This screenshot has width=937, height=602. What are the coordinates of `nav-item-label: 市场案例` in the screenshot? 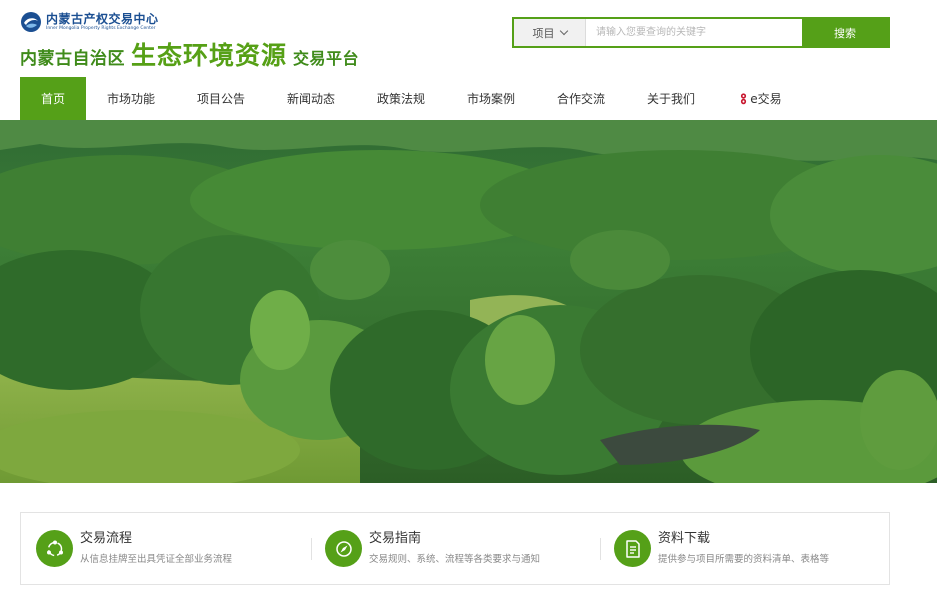 It's located at (490, 99).